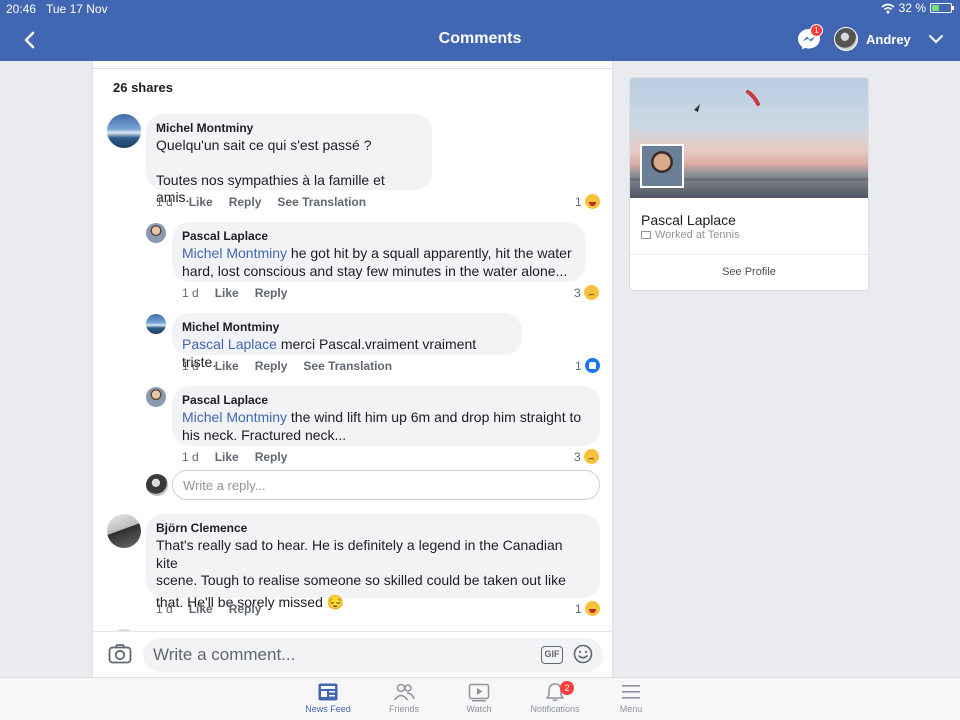  Describe the element at coordinates (373, 655) in the screenshot. I see `comment-input` at that location.